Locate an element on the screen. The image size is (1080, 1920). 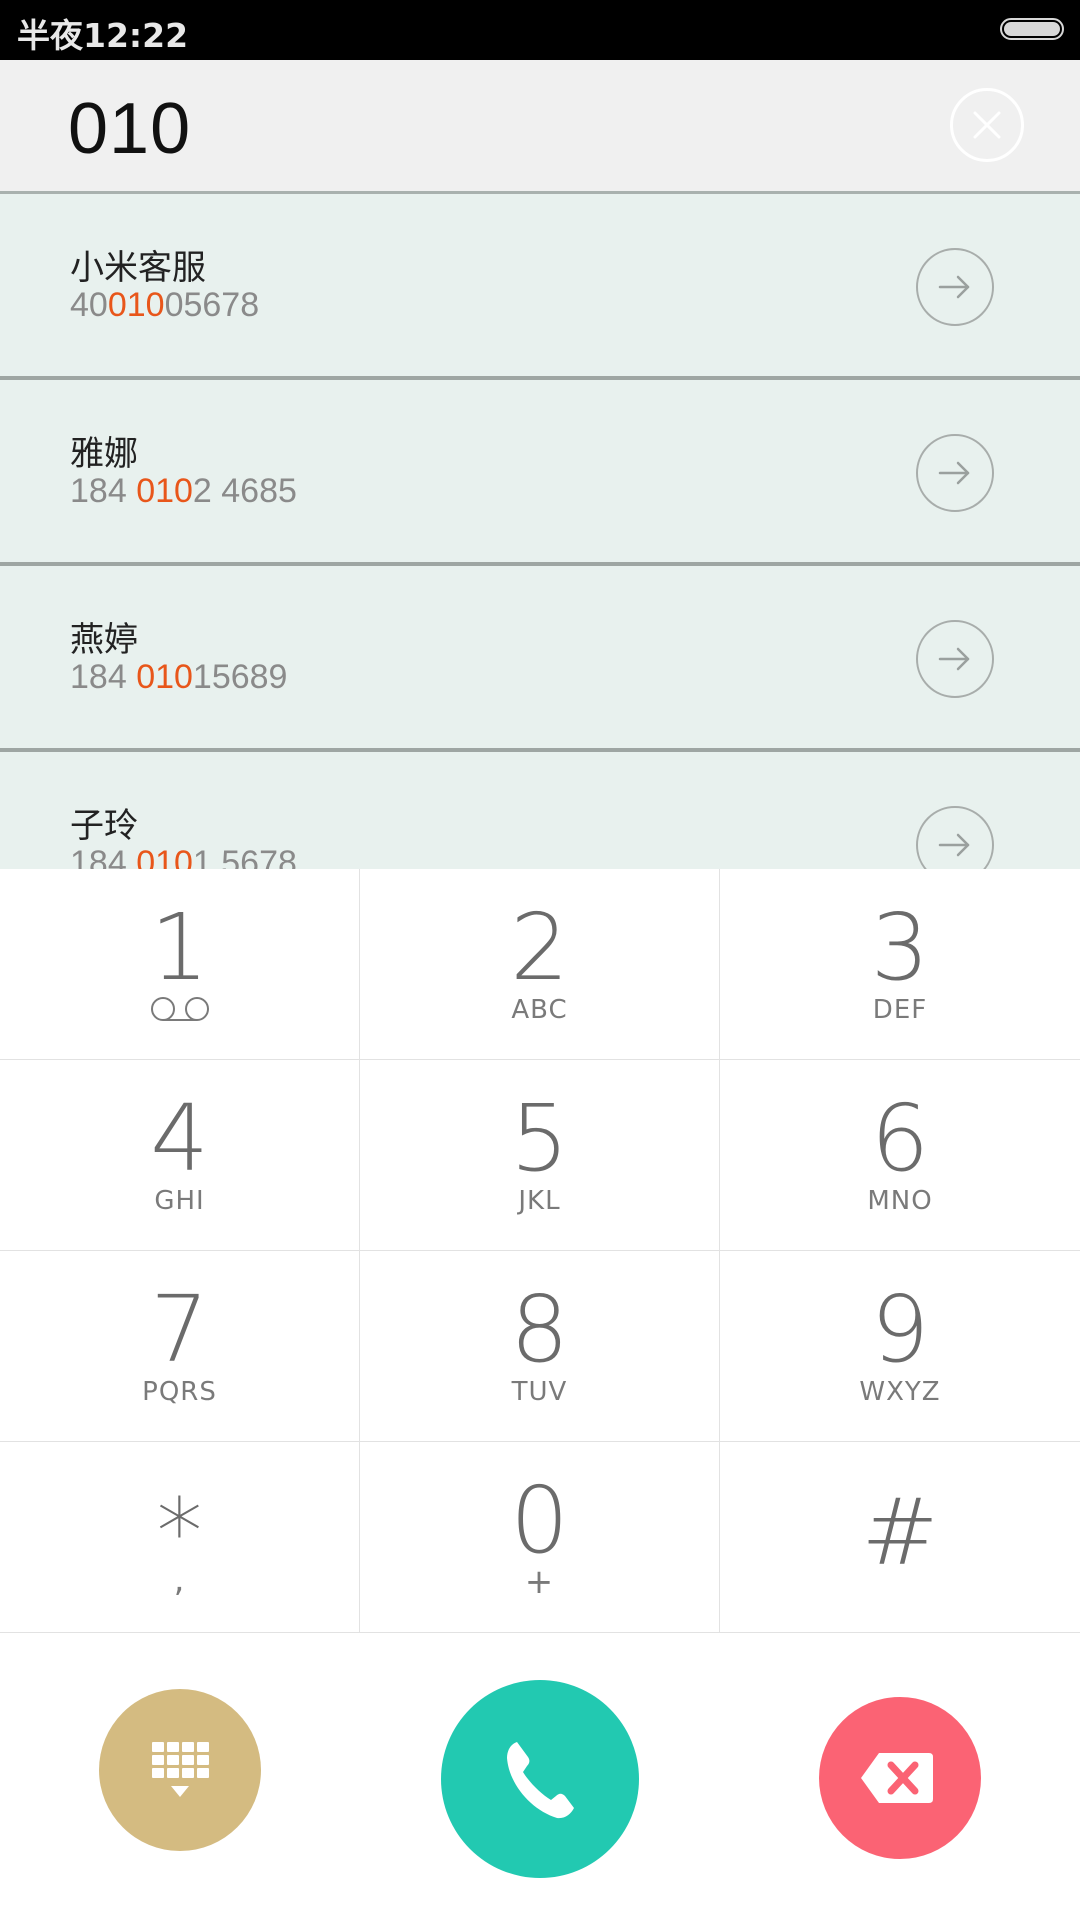
key-letters: TUV is located at coordinates (539, 1392).